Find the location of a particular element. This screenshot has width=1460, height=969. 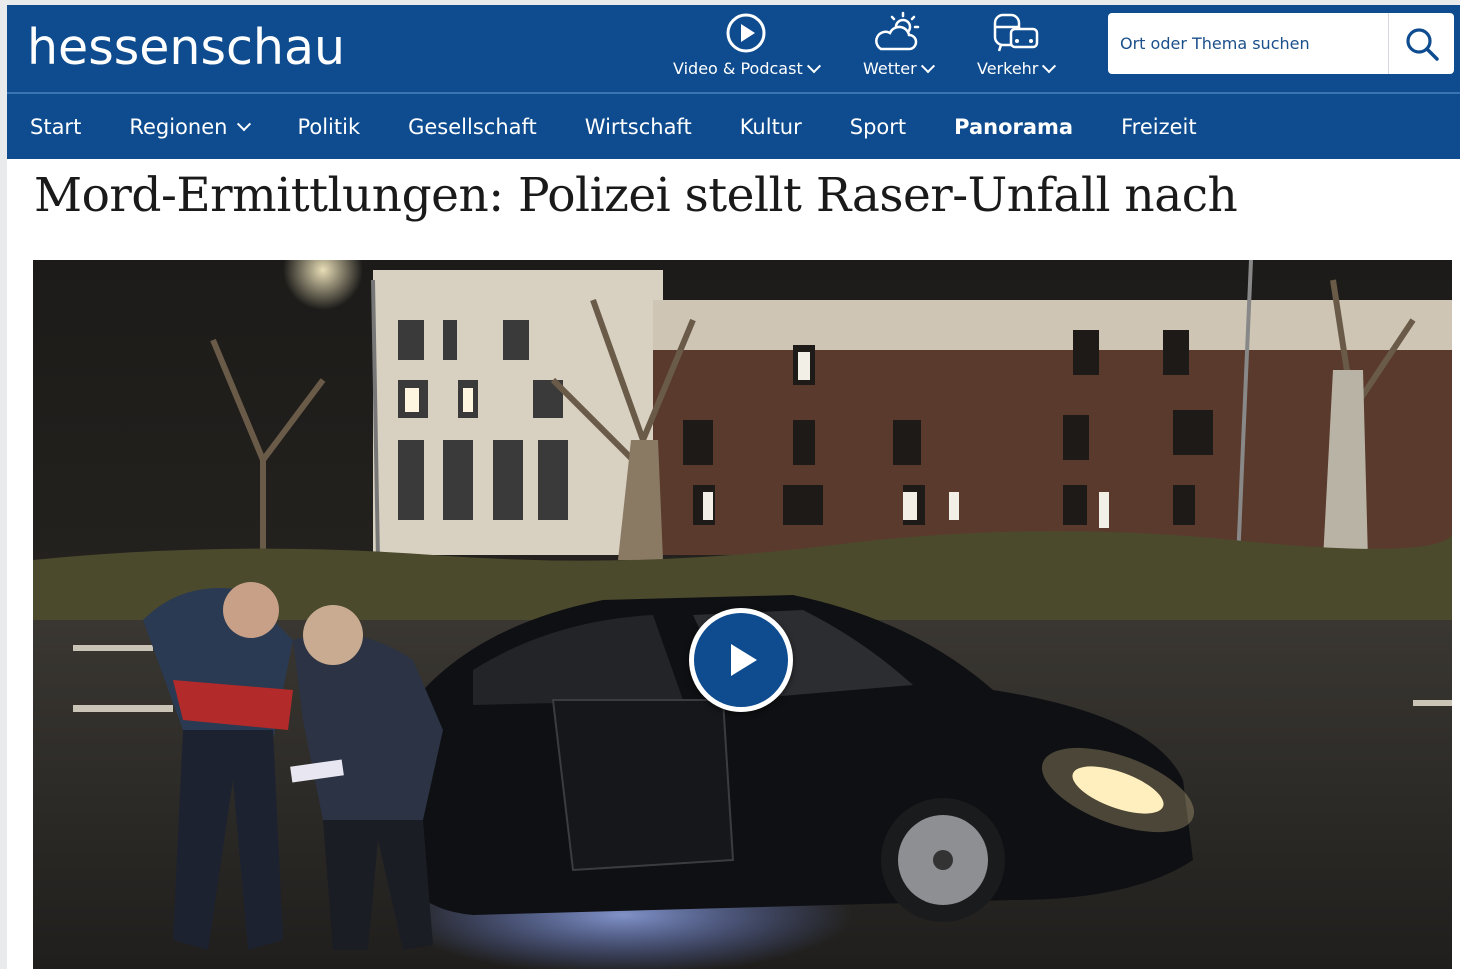

nav-item-sport: Sport is located at coordinates (878, 127).